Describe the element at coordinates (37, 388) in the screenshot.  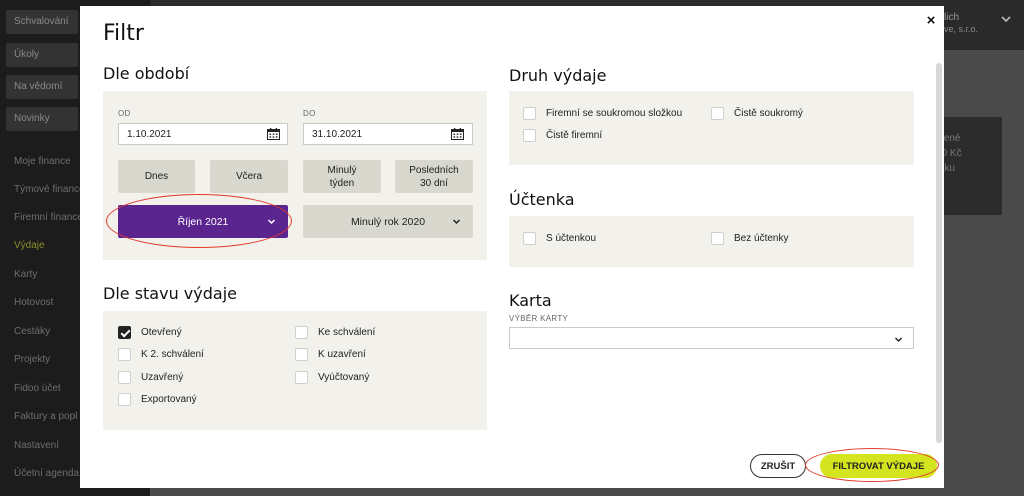
I see `sidebar-item-fidoo-account: Fidoo účet` at that location.